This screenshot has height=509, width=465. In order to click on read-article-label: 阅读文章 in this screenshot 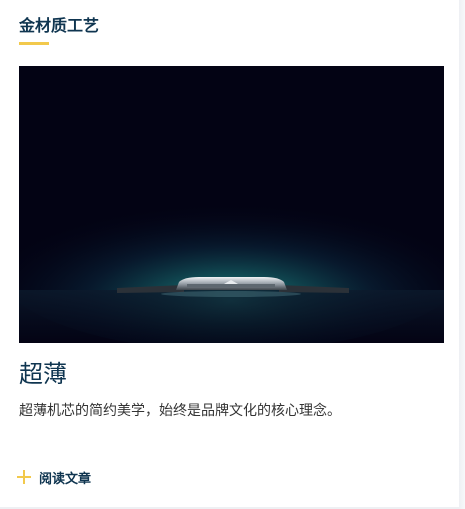, I will do `click(65, 479)`.